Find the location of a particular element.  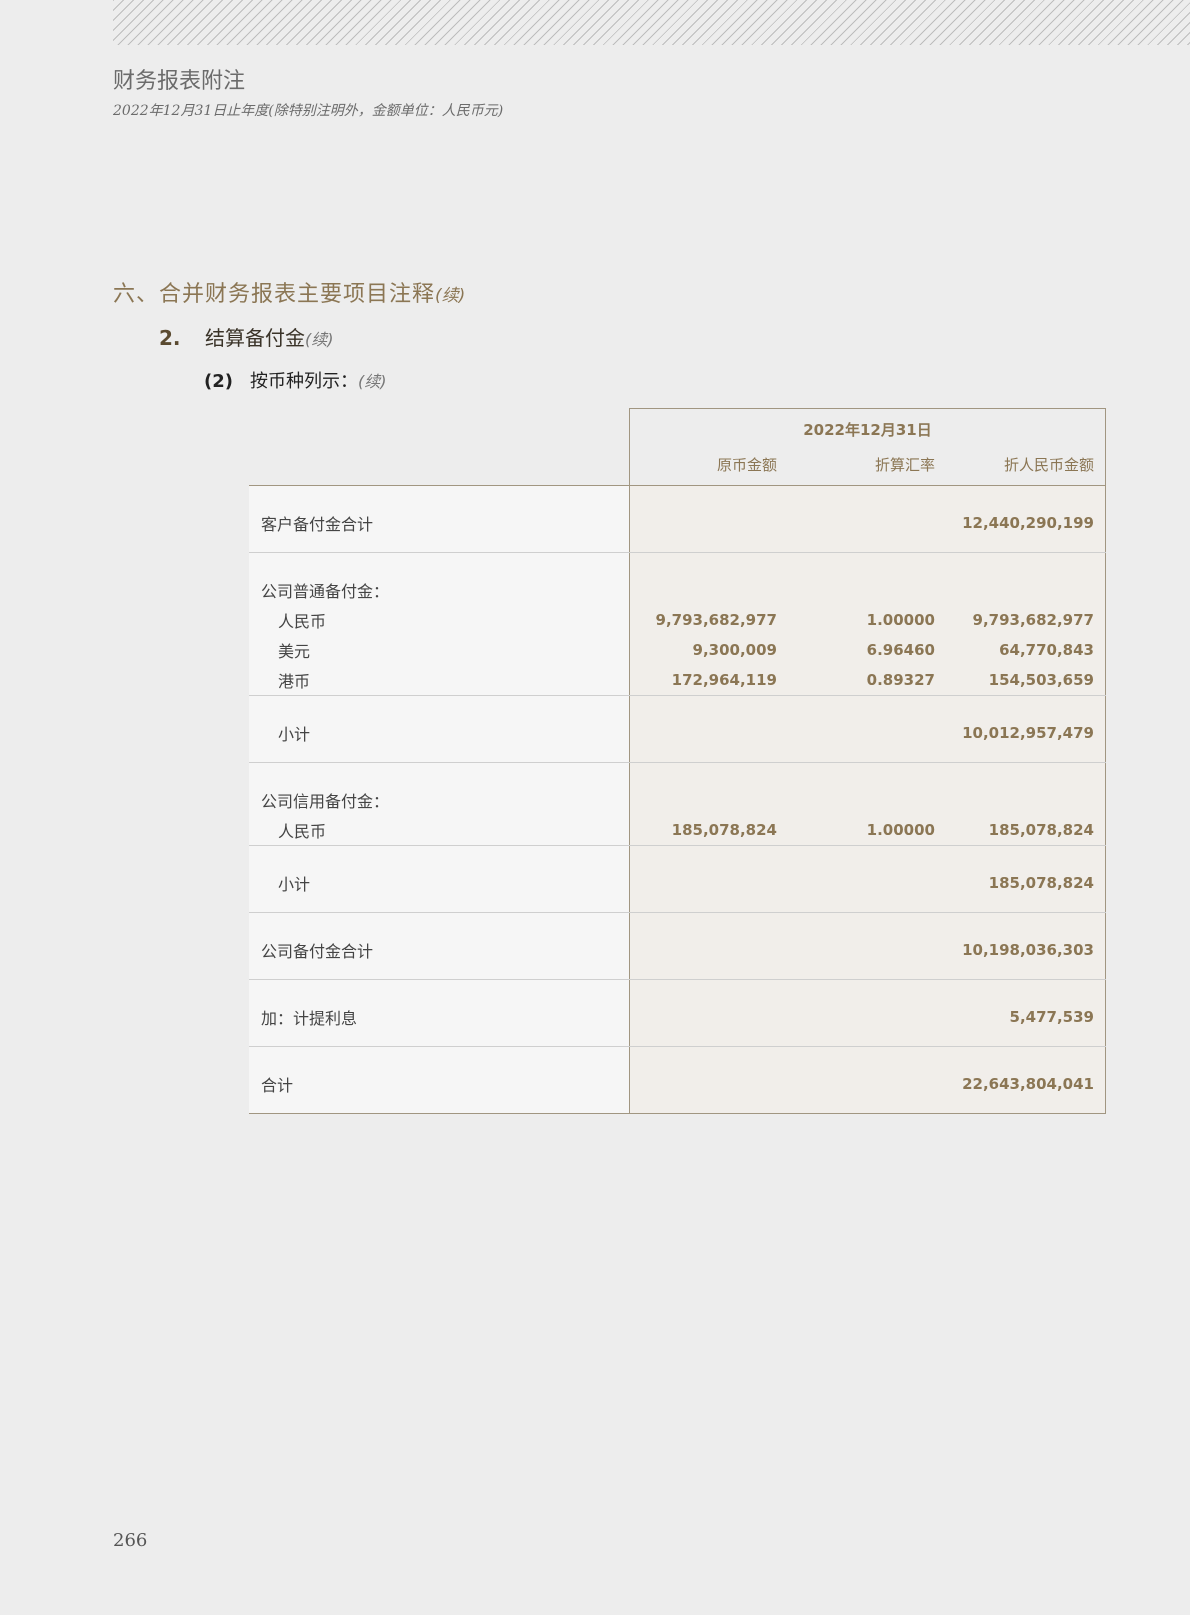

section-continued: (续) is located at coordinates (450, 296).